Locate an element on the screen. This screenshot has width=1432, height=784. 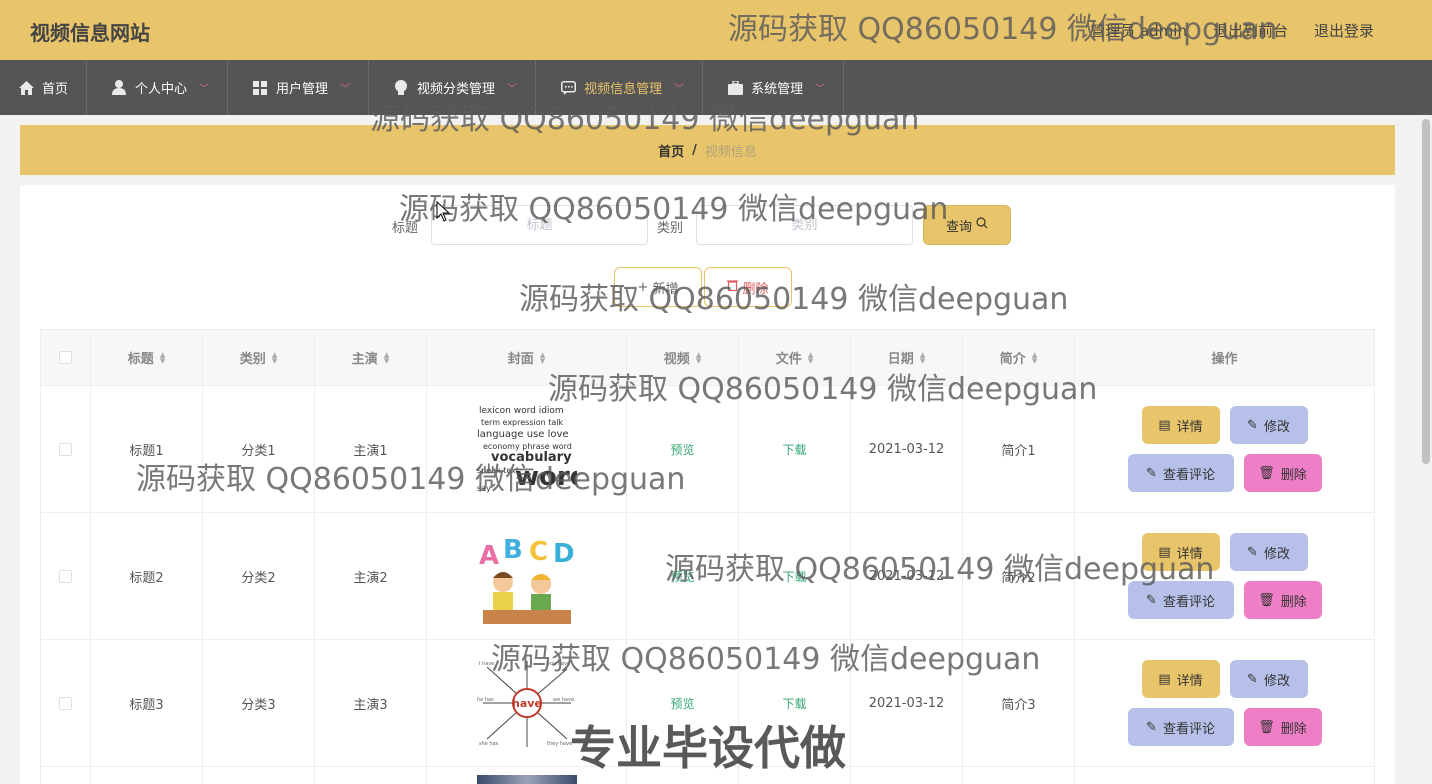
nav-item-personal: 个人中心 ﹀ is located at coordinates (158, 87).